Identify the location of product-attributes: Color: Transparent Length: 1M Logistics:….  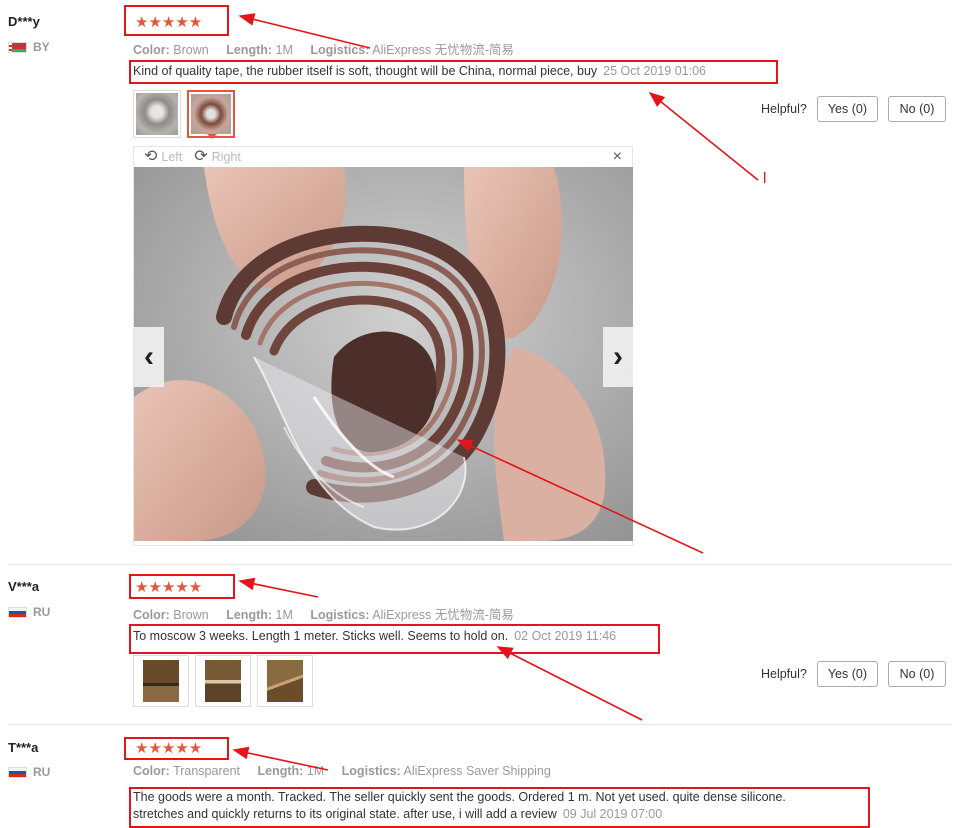
(342, 771).